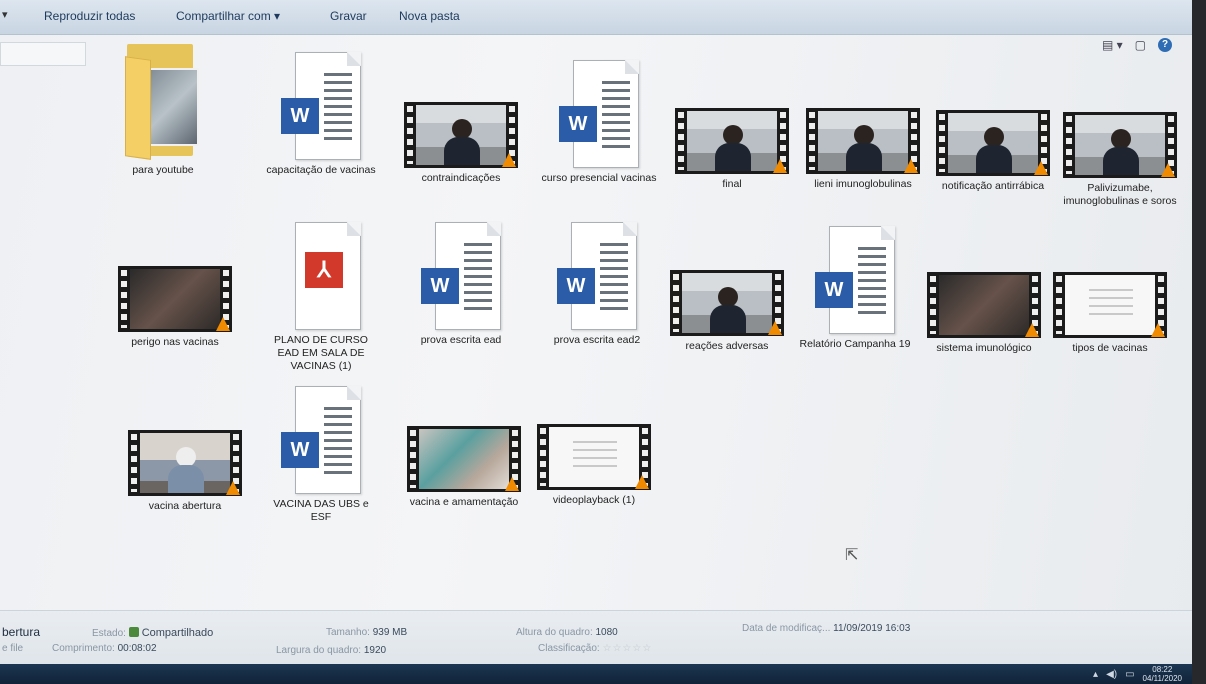 This screenshot has width=1206, height=684. Describe the element at coordinates (1120, 148) in the screenshot. I see `file-item-video: Palivizumabe, imunoglobulinas e soros` at that location.